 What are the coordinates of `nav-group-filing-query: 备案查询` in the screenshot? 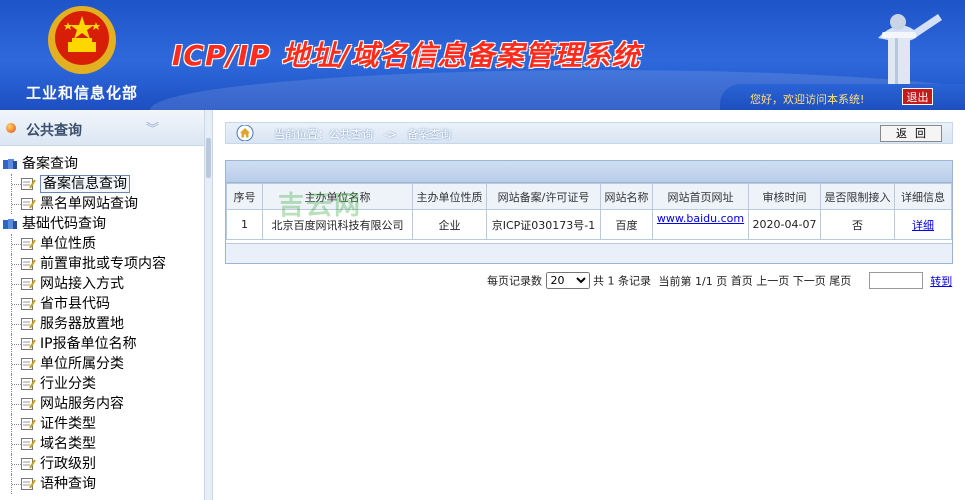 It's located at (102, 164).